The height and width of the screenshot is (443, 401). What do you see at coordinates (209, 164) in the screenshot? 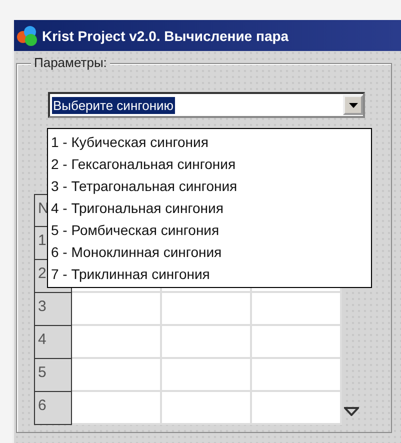
I see `dropdown-option: 2 - Гексагональная сингония` at bounding box center [209, 164].